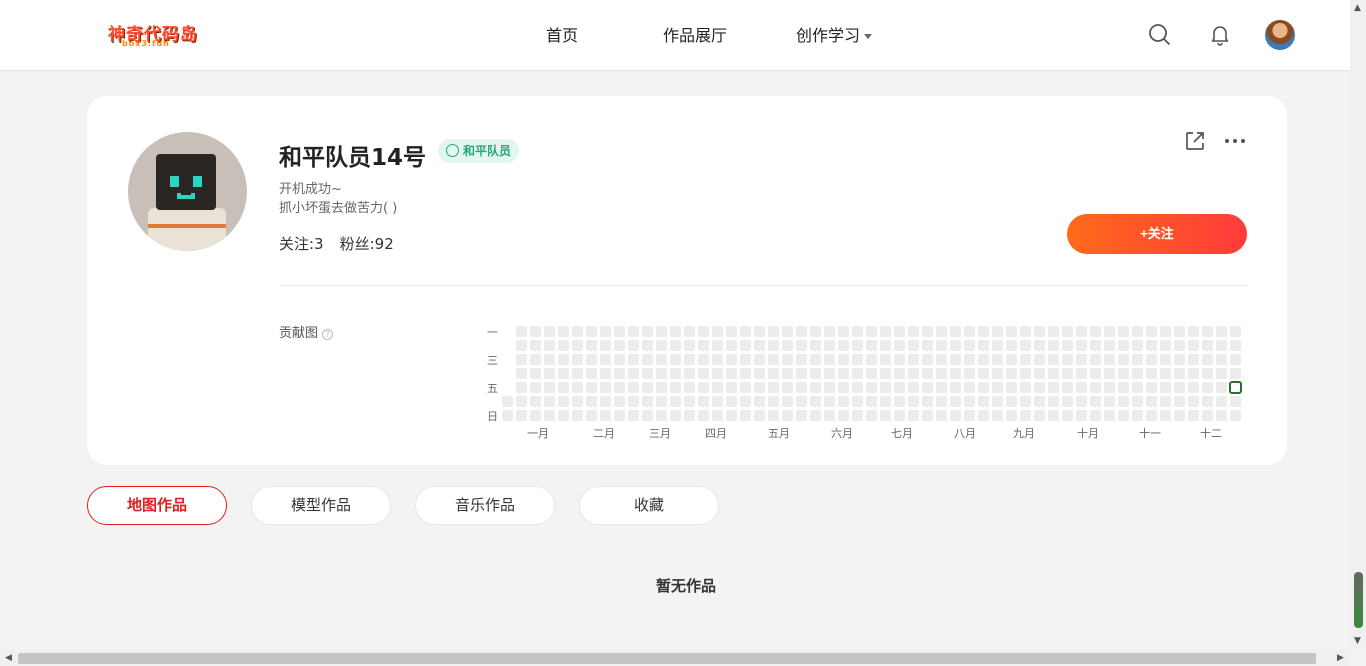 The image size is (1366, 666). I want to click on nav-home: 首页, so click(562, 34).